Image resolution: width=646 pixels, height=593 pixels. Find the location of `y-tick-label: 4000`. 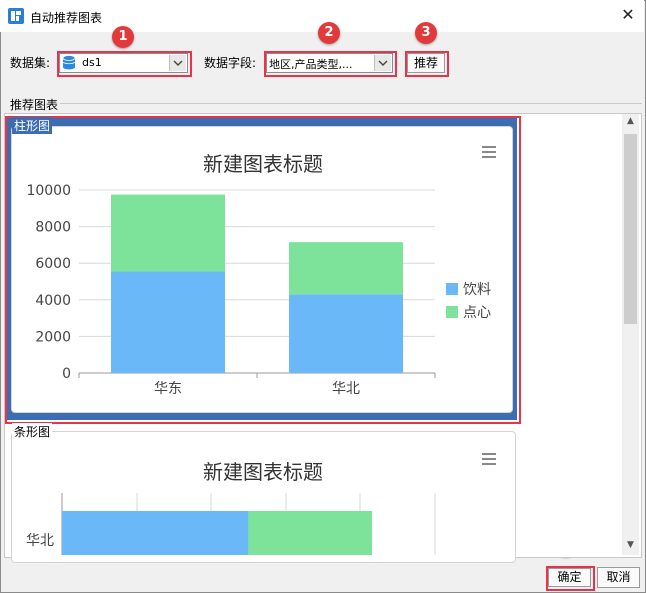

y-tick-label: 4000 is located at coordinates (53, 301).